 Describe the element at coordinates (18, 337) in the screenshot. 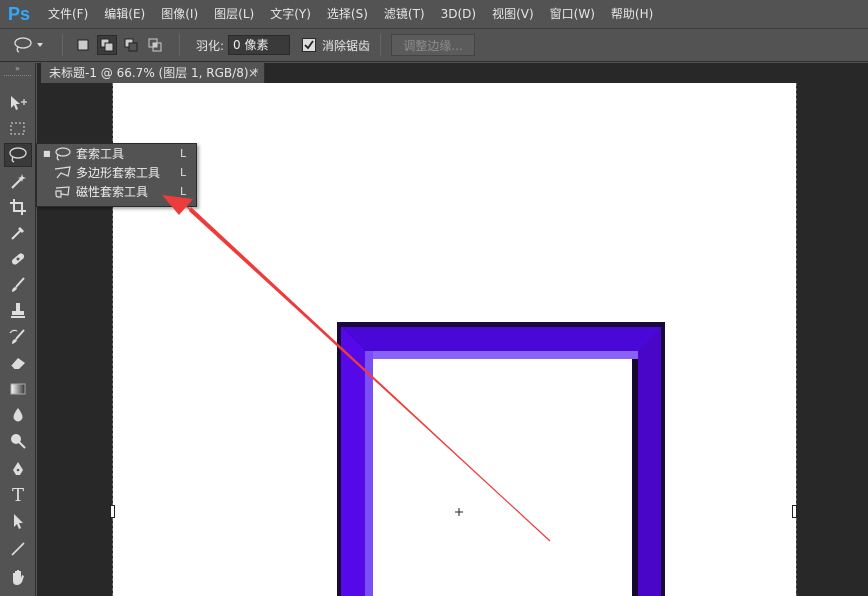

I see `history-brush-icon` at that location.